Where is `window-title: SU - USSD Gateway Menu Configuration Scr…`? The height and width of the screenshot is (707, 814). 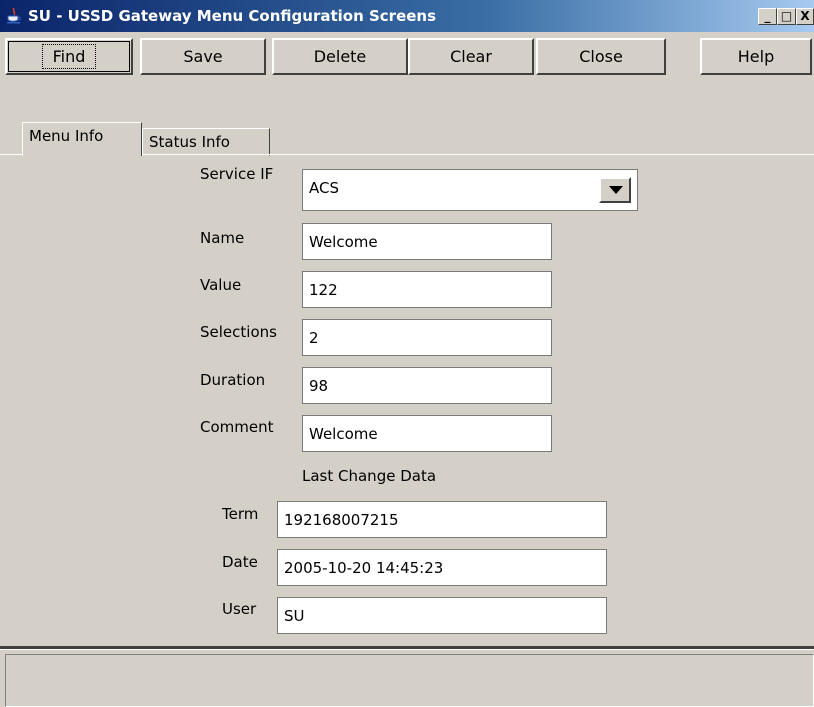 window-title: SU - USSD Gateway Menu Configuration Scr… is located at coordinates (232, 16).